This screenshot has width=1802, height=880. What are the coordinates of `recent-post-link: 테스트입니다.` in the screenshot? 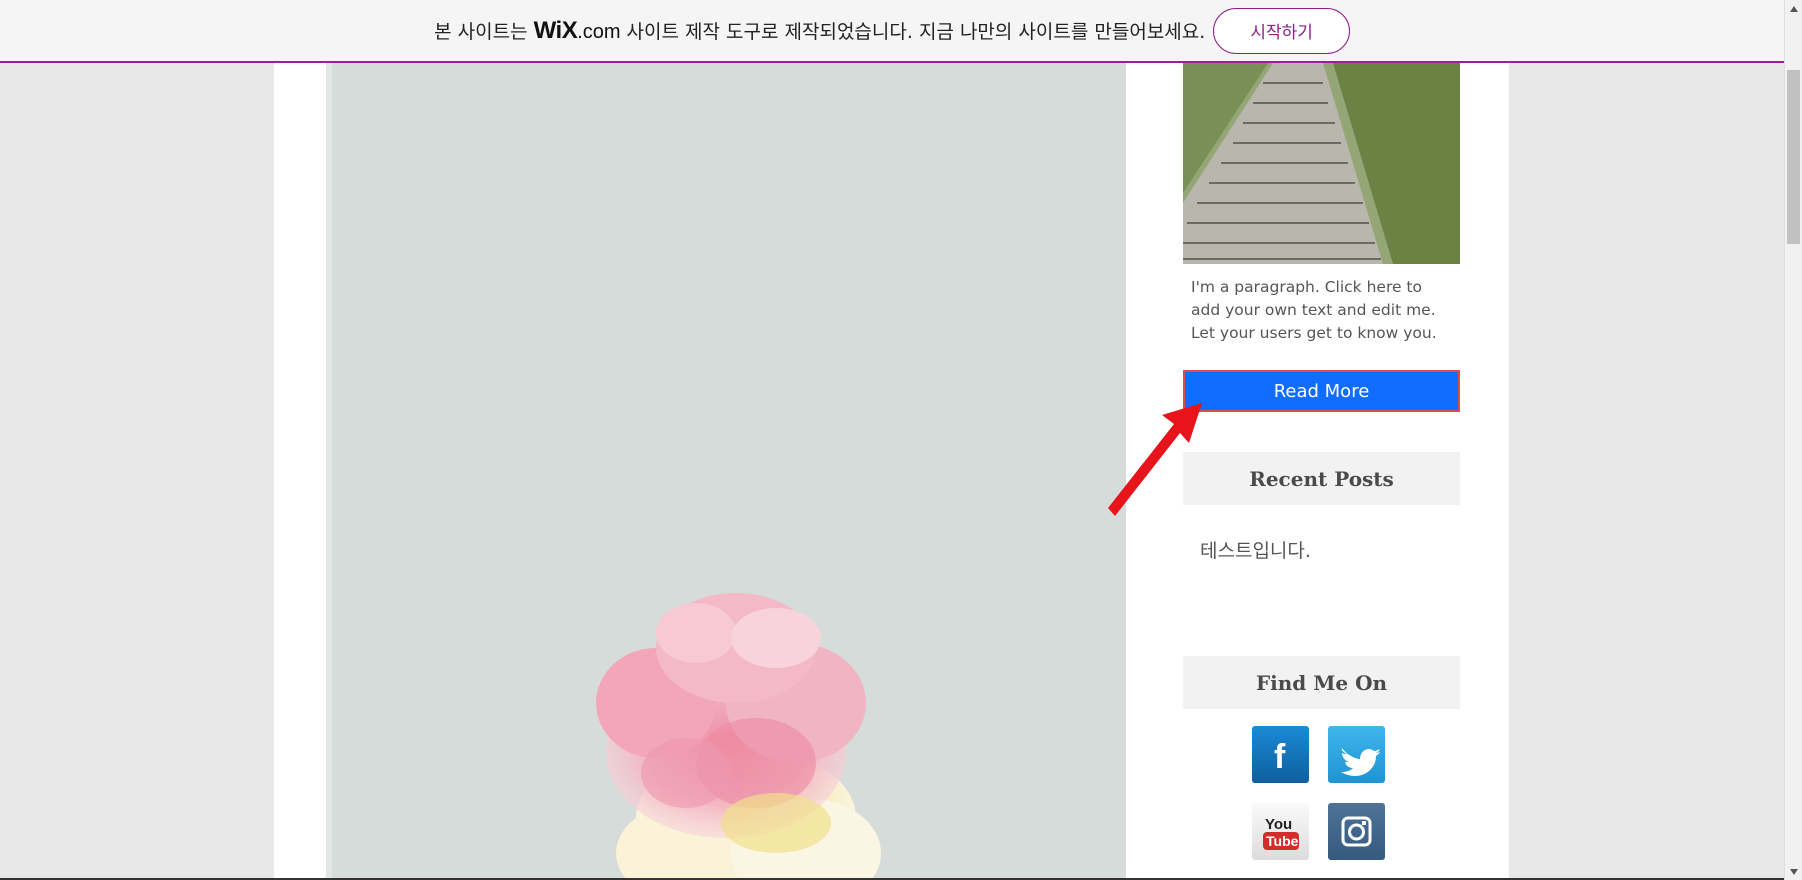 It's located at (1255, 549).